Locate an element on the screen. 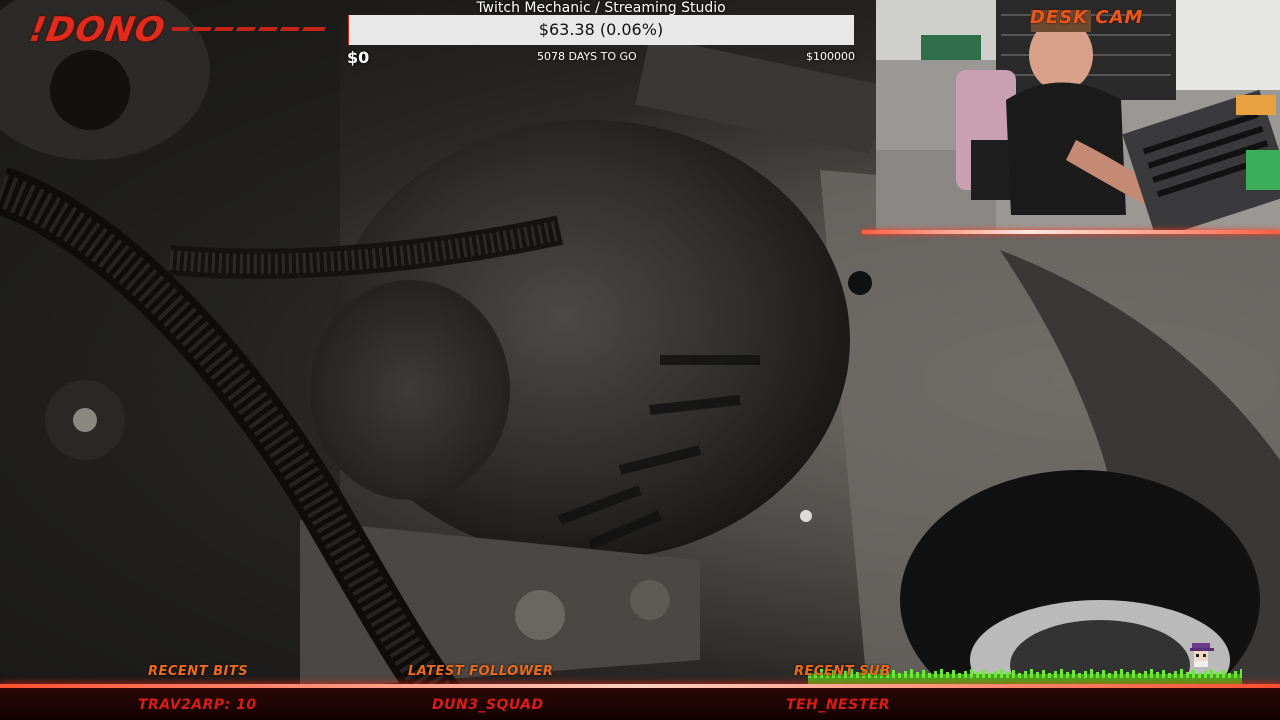 Image resolution: width=1280 pixels, height=720 pixels. goal-days-left: 5078 DAYS TO GO is located at coordinates (587, 56).